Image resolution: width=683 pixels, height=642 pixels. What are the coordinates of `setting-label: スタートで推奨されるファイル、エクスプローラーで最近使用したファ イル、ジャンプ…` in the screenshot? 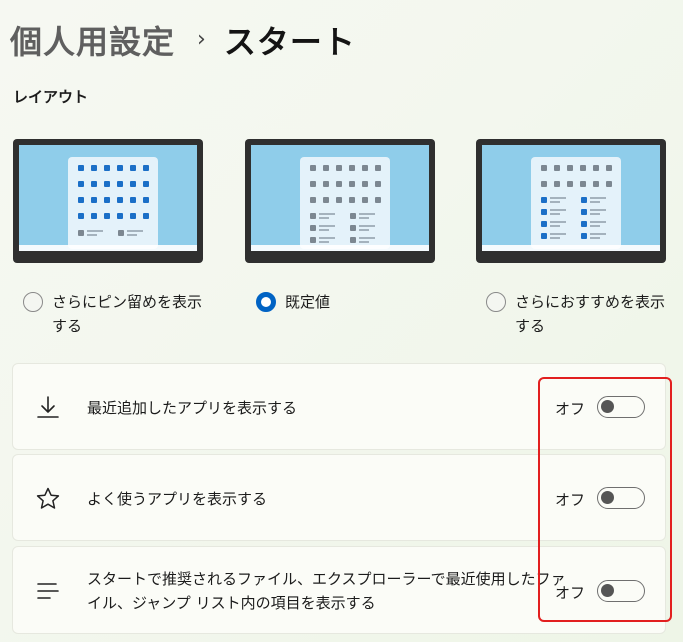 It's located at (326, 591).